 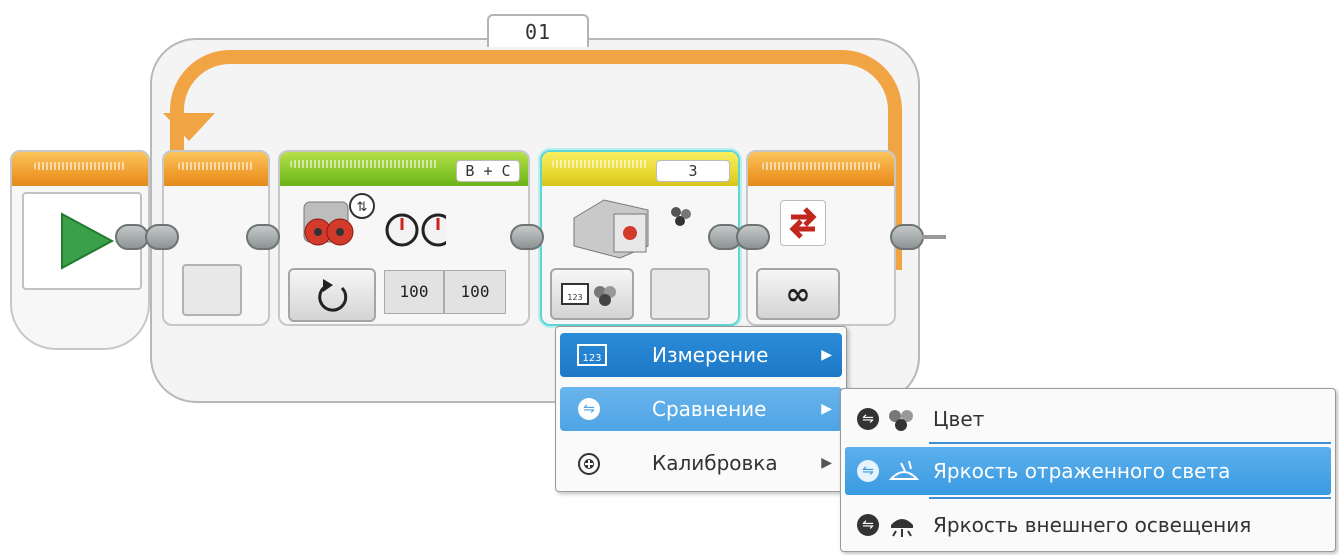 I want to click on submenu-label-reflected-light: Яркость отраженного света, so click(x=1082, y=471).